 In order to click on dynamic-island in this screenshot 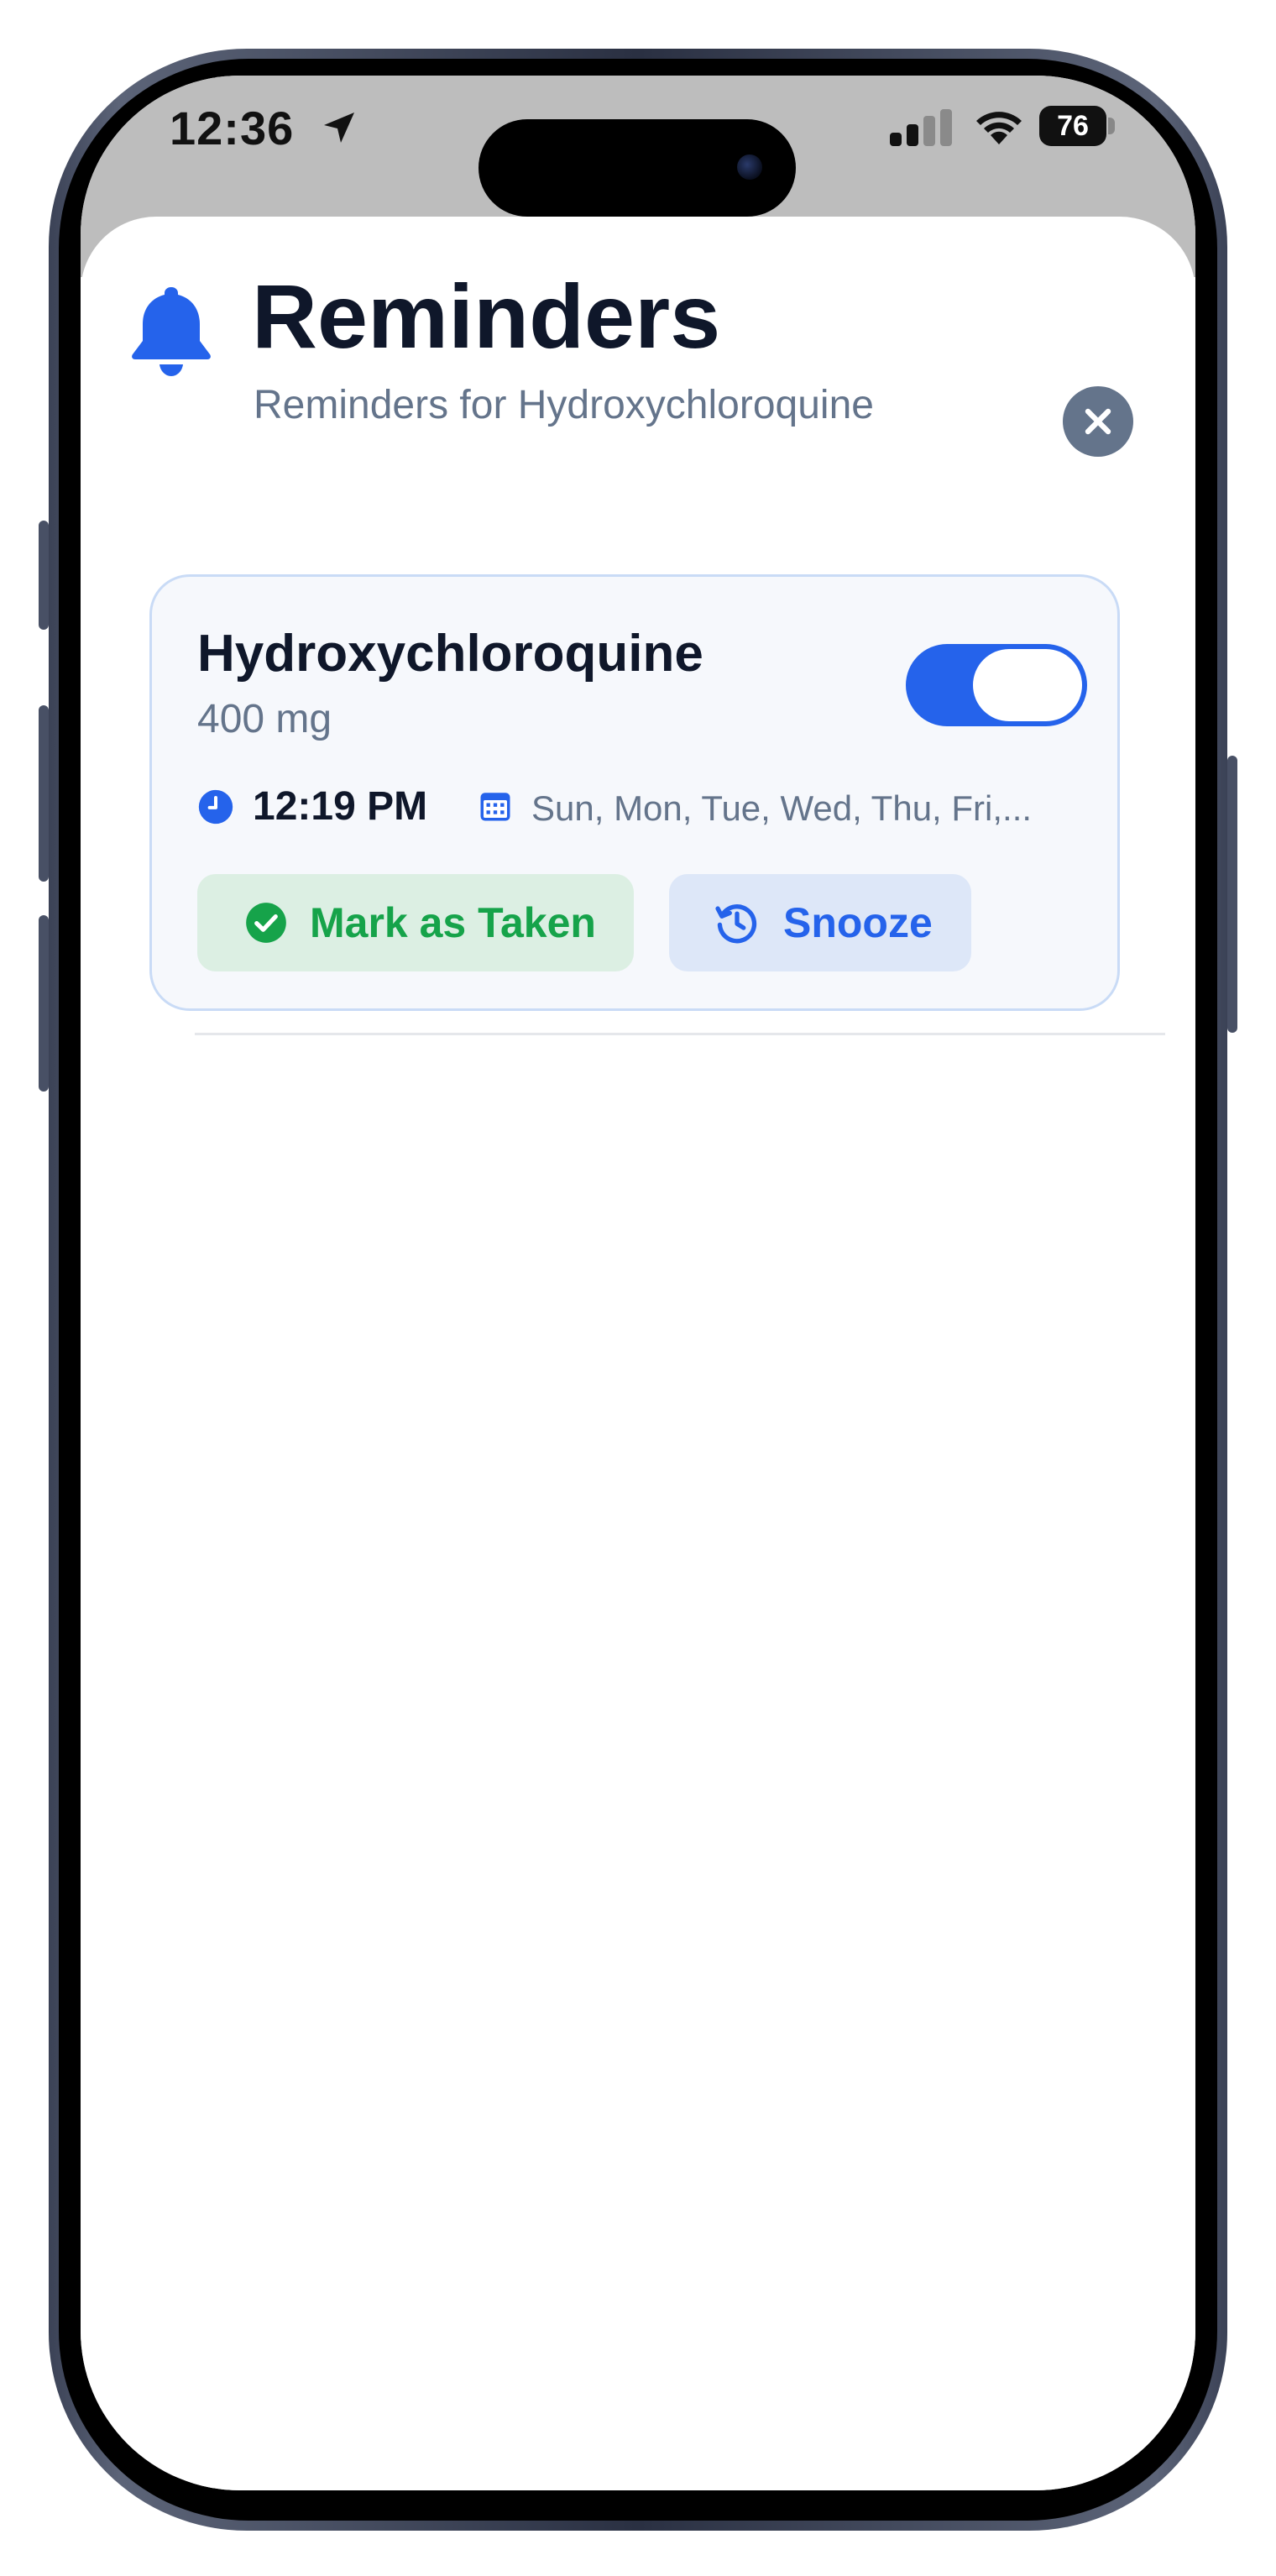, I will do `click(637, 168)`.